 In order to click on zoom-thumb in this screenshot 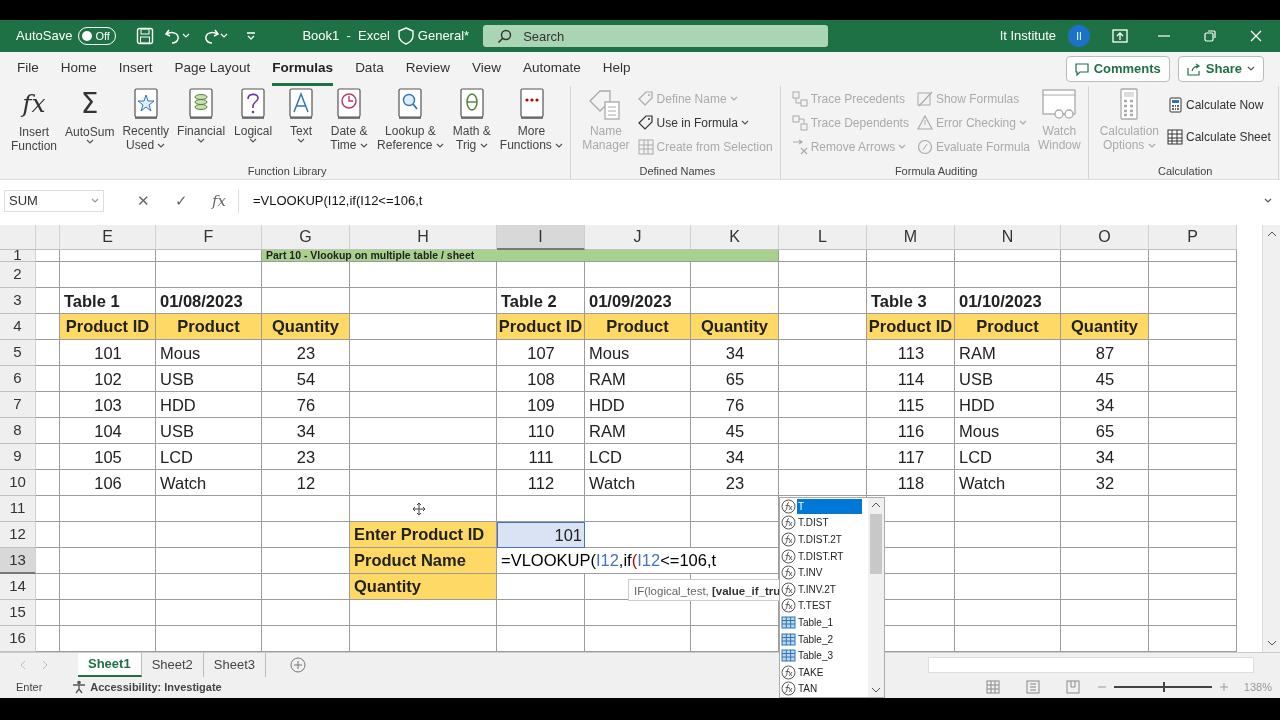, I will do `click(1163, 687)`.